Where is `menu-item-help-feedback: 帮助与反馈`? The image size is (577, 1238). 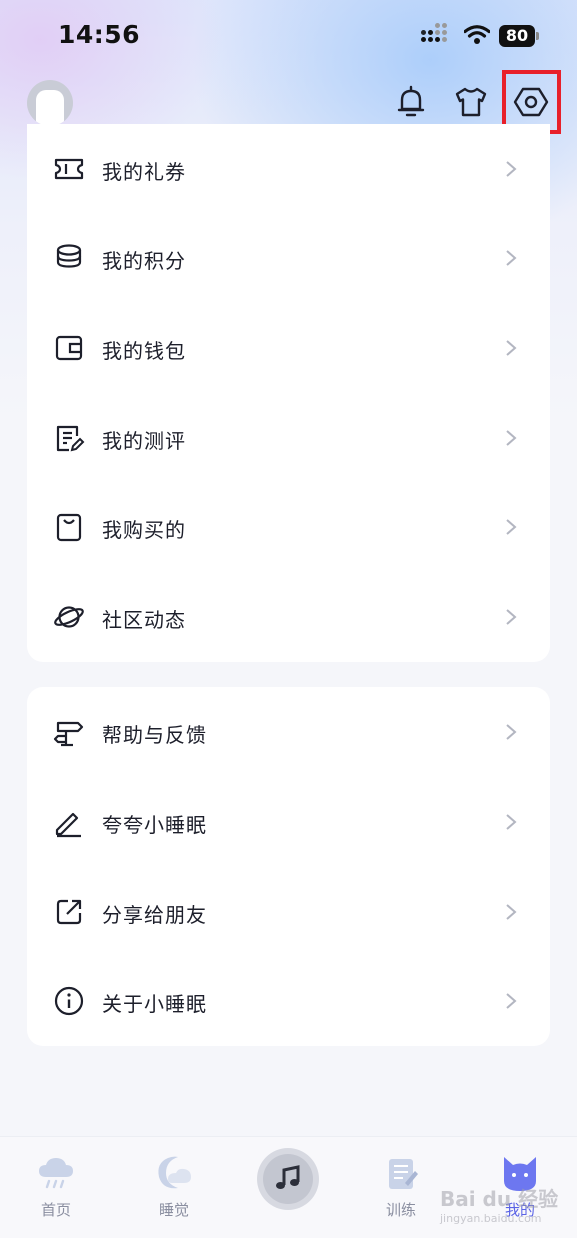
menu-item-help-feedback: 帮助与反馈 is located at coordinates (288, 732).